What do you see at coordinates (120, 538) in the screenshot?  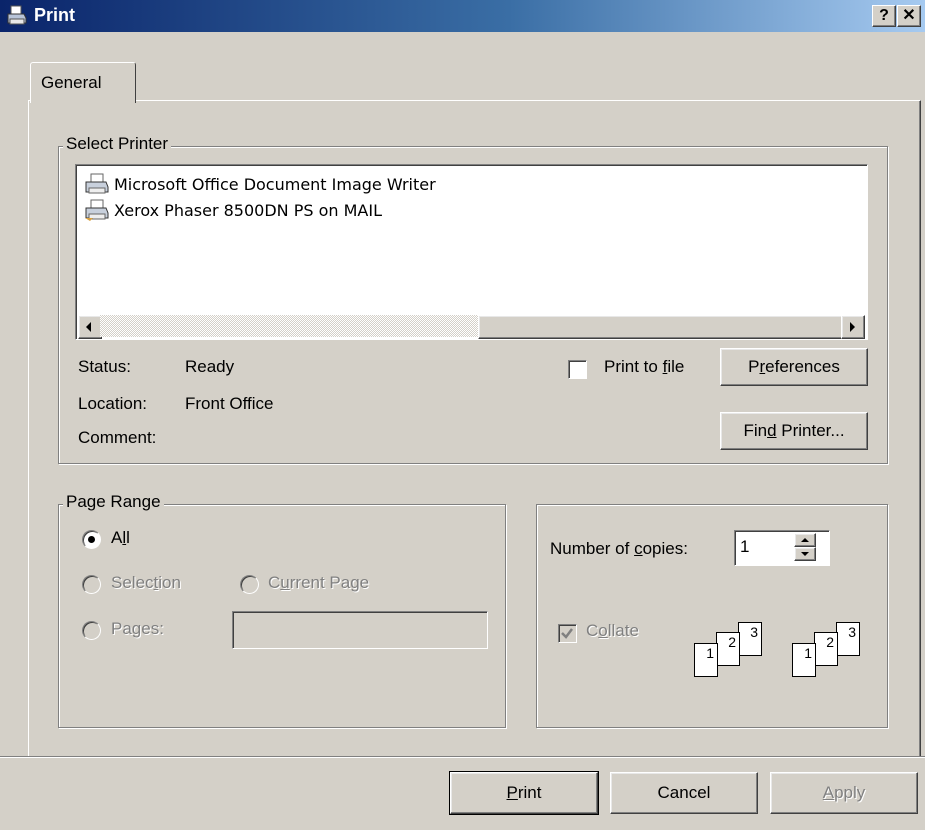 I see `radio-all-label: All` at bounding box center [120, 538].